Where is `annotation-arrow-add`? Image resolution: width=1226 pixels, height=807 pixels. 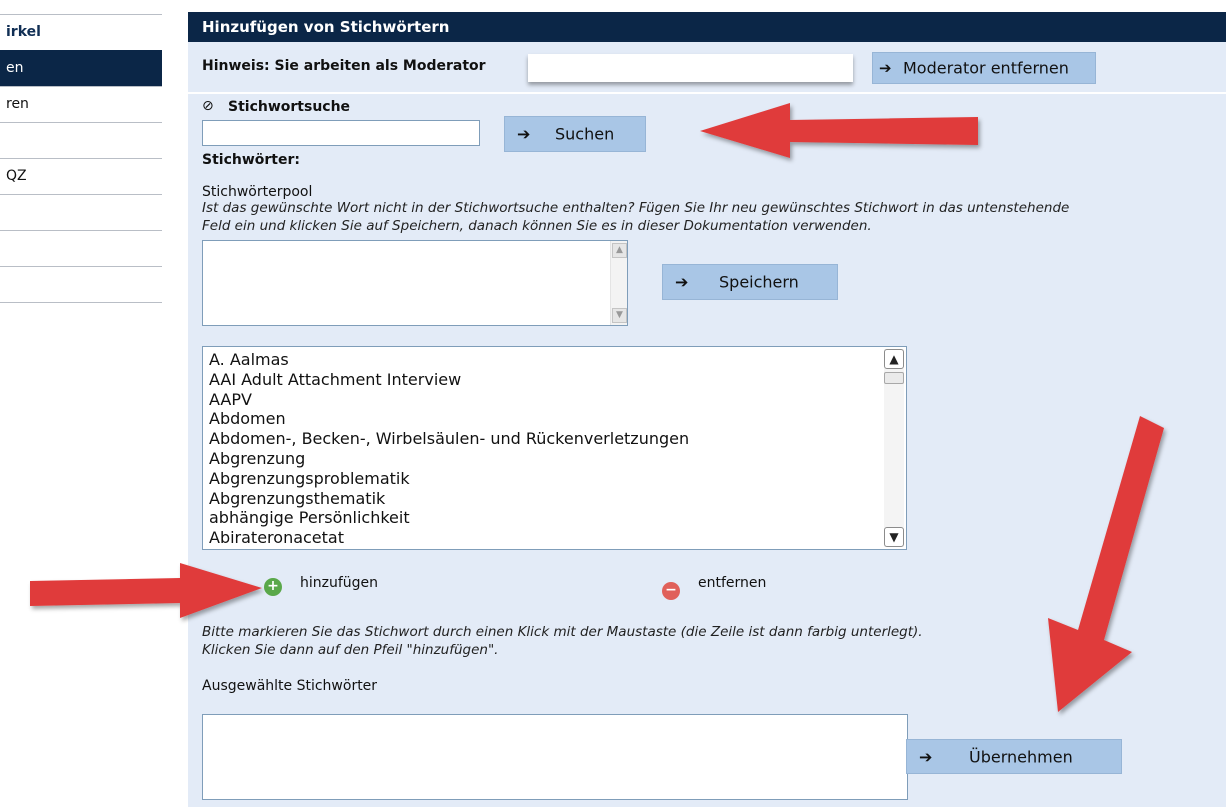
annotation-arrow-add is located at coordinates (146, 590).